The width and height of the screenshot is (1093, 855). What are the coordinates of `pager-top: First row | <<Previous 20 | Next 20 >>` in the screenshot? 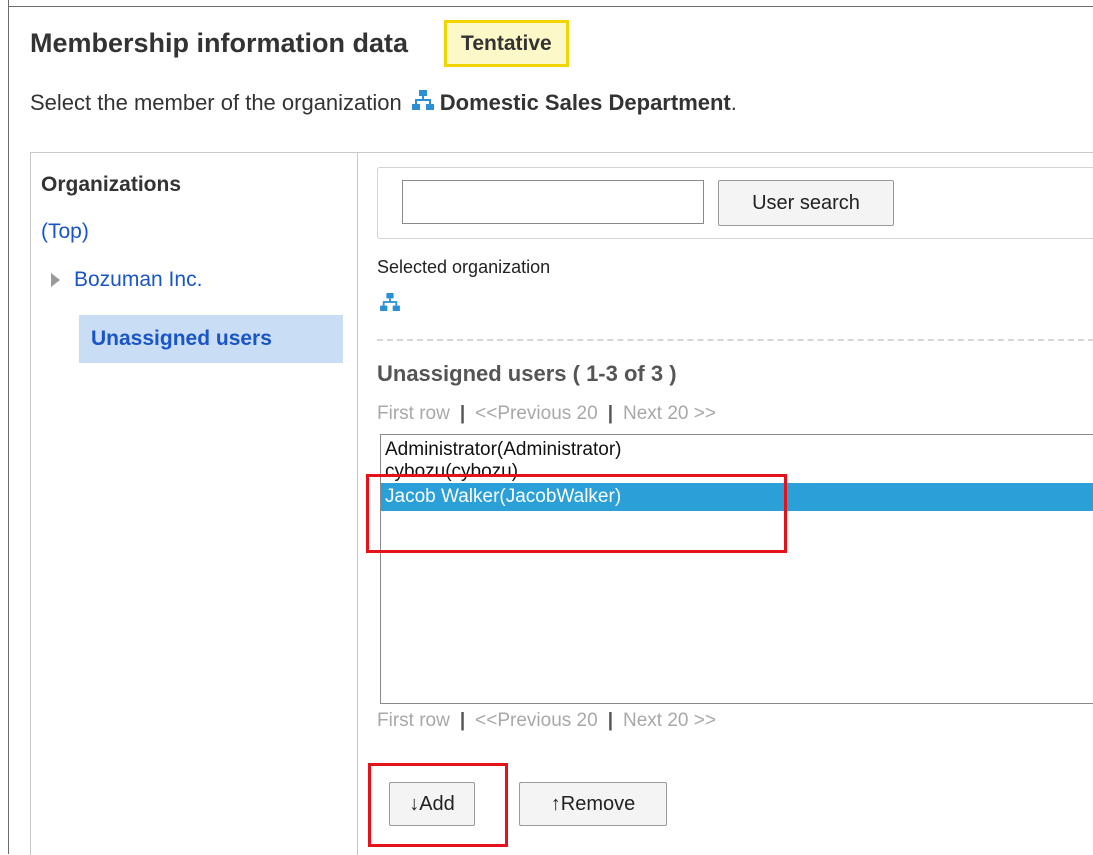 It's located at (546, 414).